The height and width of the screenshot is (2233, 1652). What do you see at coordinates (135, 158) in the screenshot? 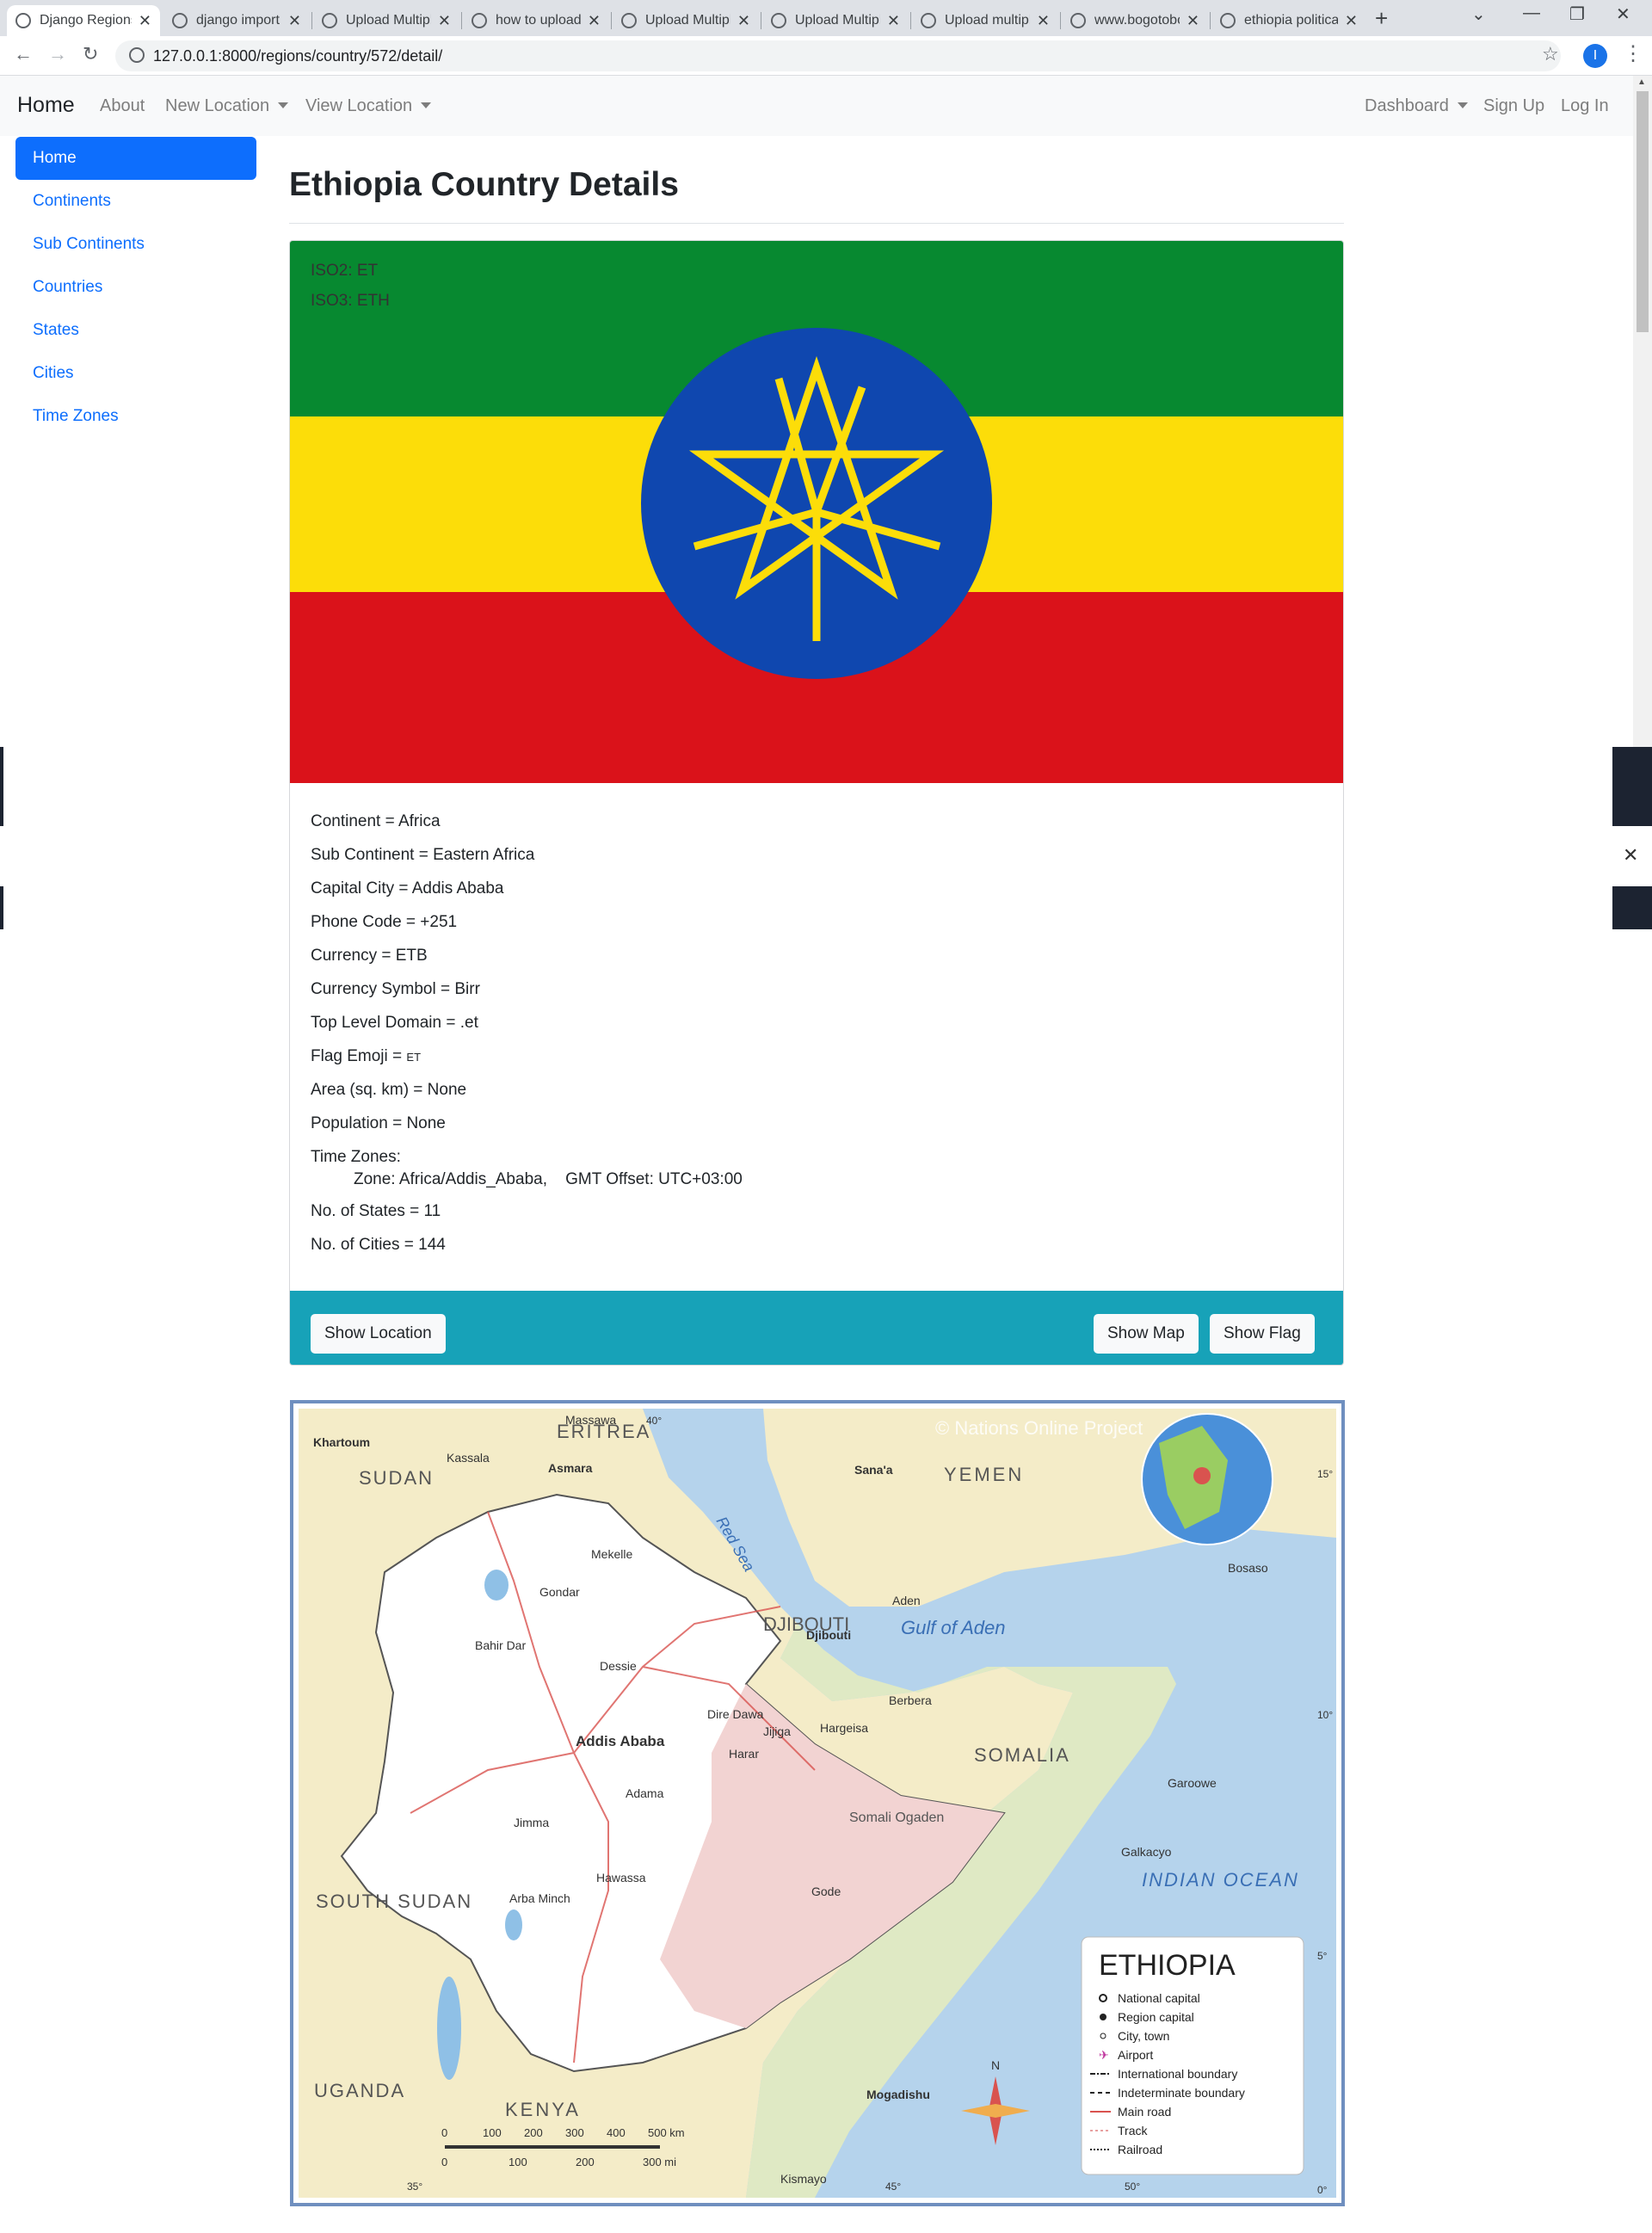
I see `sidebar-item-home: Home` at bounding box center [135, 158].